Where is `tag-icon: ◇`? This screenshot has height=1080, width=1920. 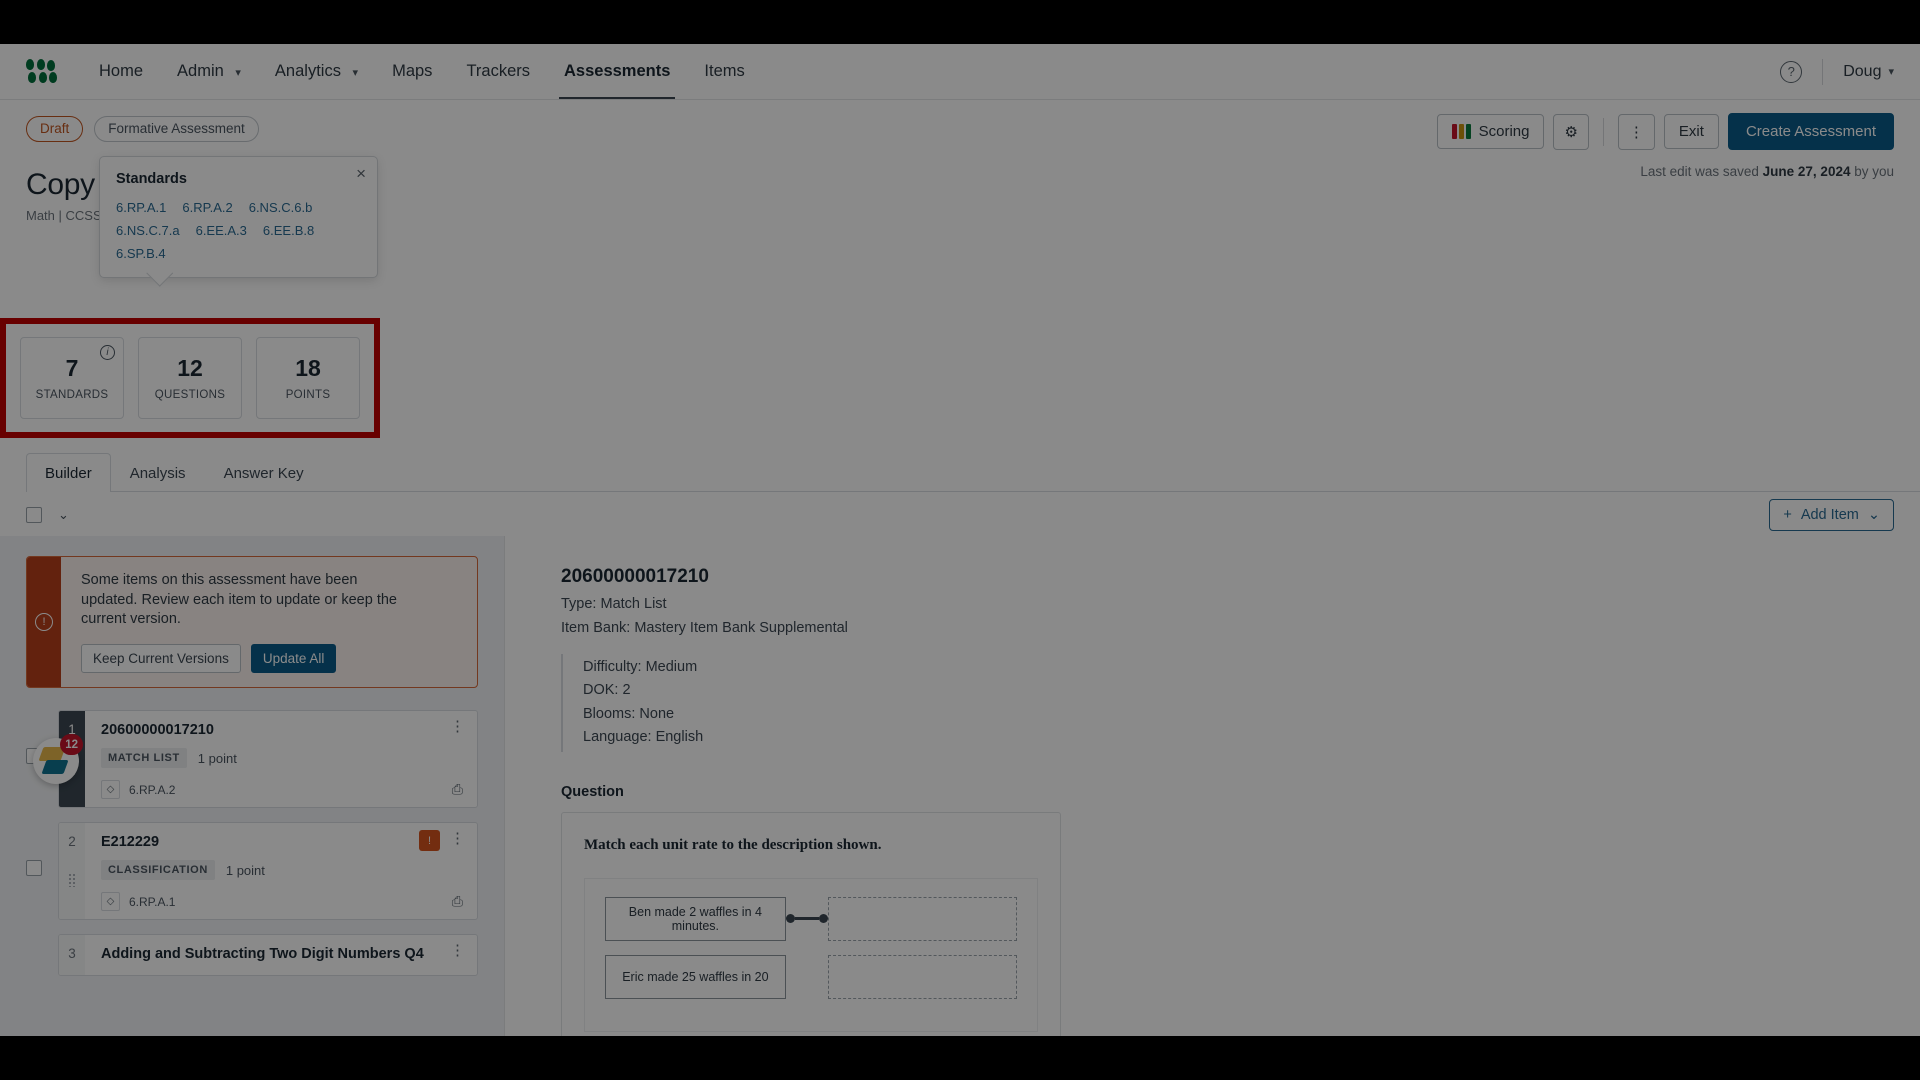 tag-icon: ◇ is located at coordinates (110, 790).